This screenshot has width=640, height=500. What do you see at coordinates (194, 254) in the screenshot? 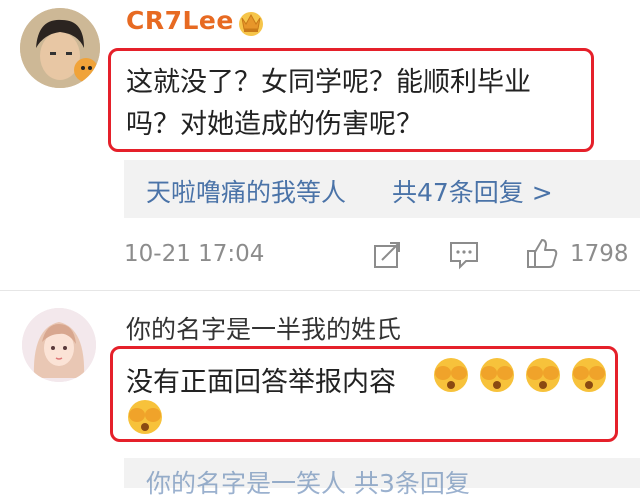
I see `timestamp: 10-21 17:04` at bounding box center [194, 254].